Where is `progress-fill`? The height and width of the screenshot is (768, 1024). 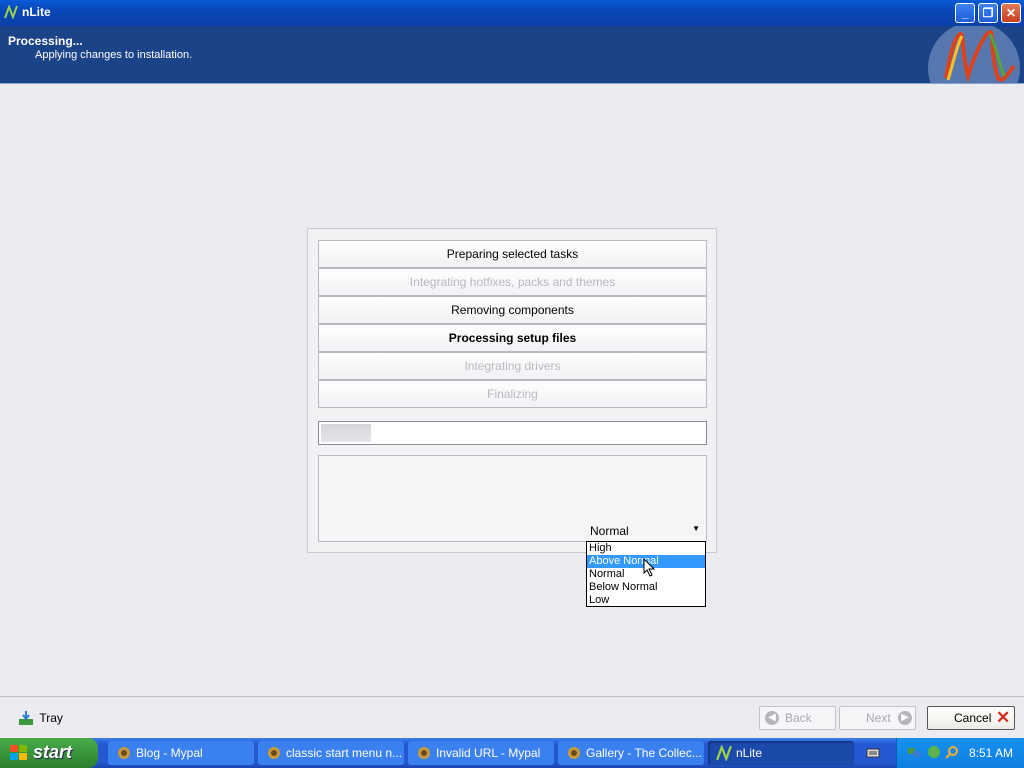 progress-fill is located at coordinates (346, 433).